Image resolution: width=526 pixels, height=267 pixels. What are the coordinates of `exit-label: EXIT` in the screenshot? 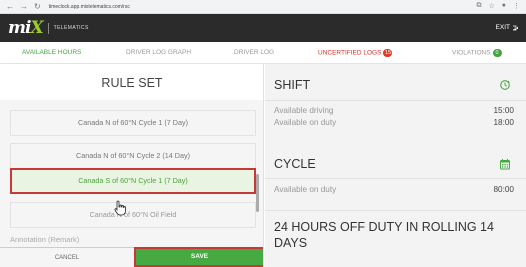 It's located at (502, 27).